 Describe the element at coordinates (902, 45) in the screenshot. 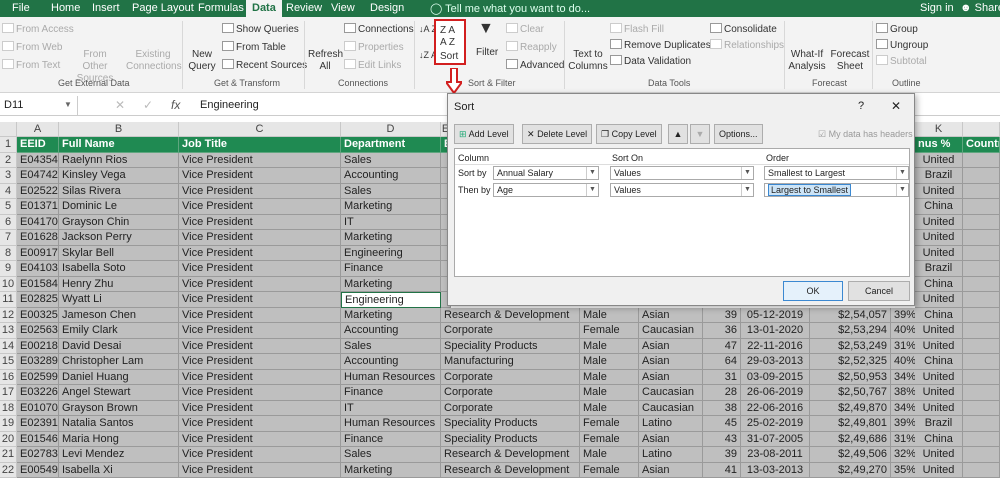

I see `ungroup-button: Ungroup` at that location.